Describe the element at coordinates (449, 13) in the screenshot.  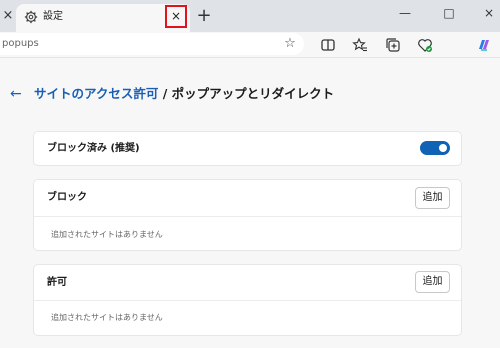
I see `maximize-button: □` at that location.